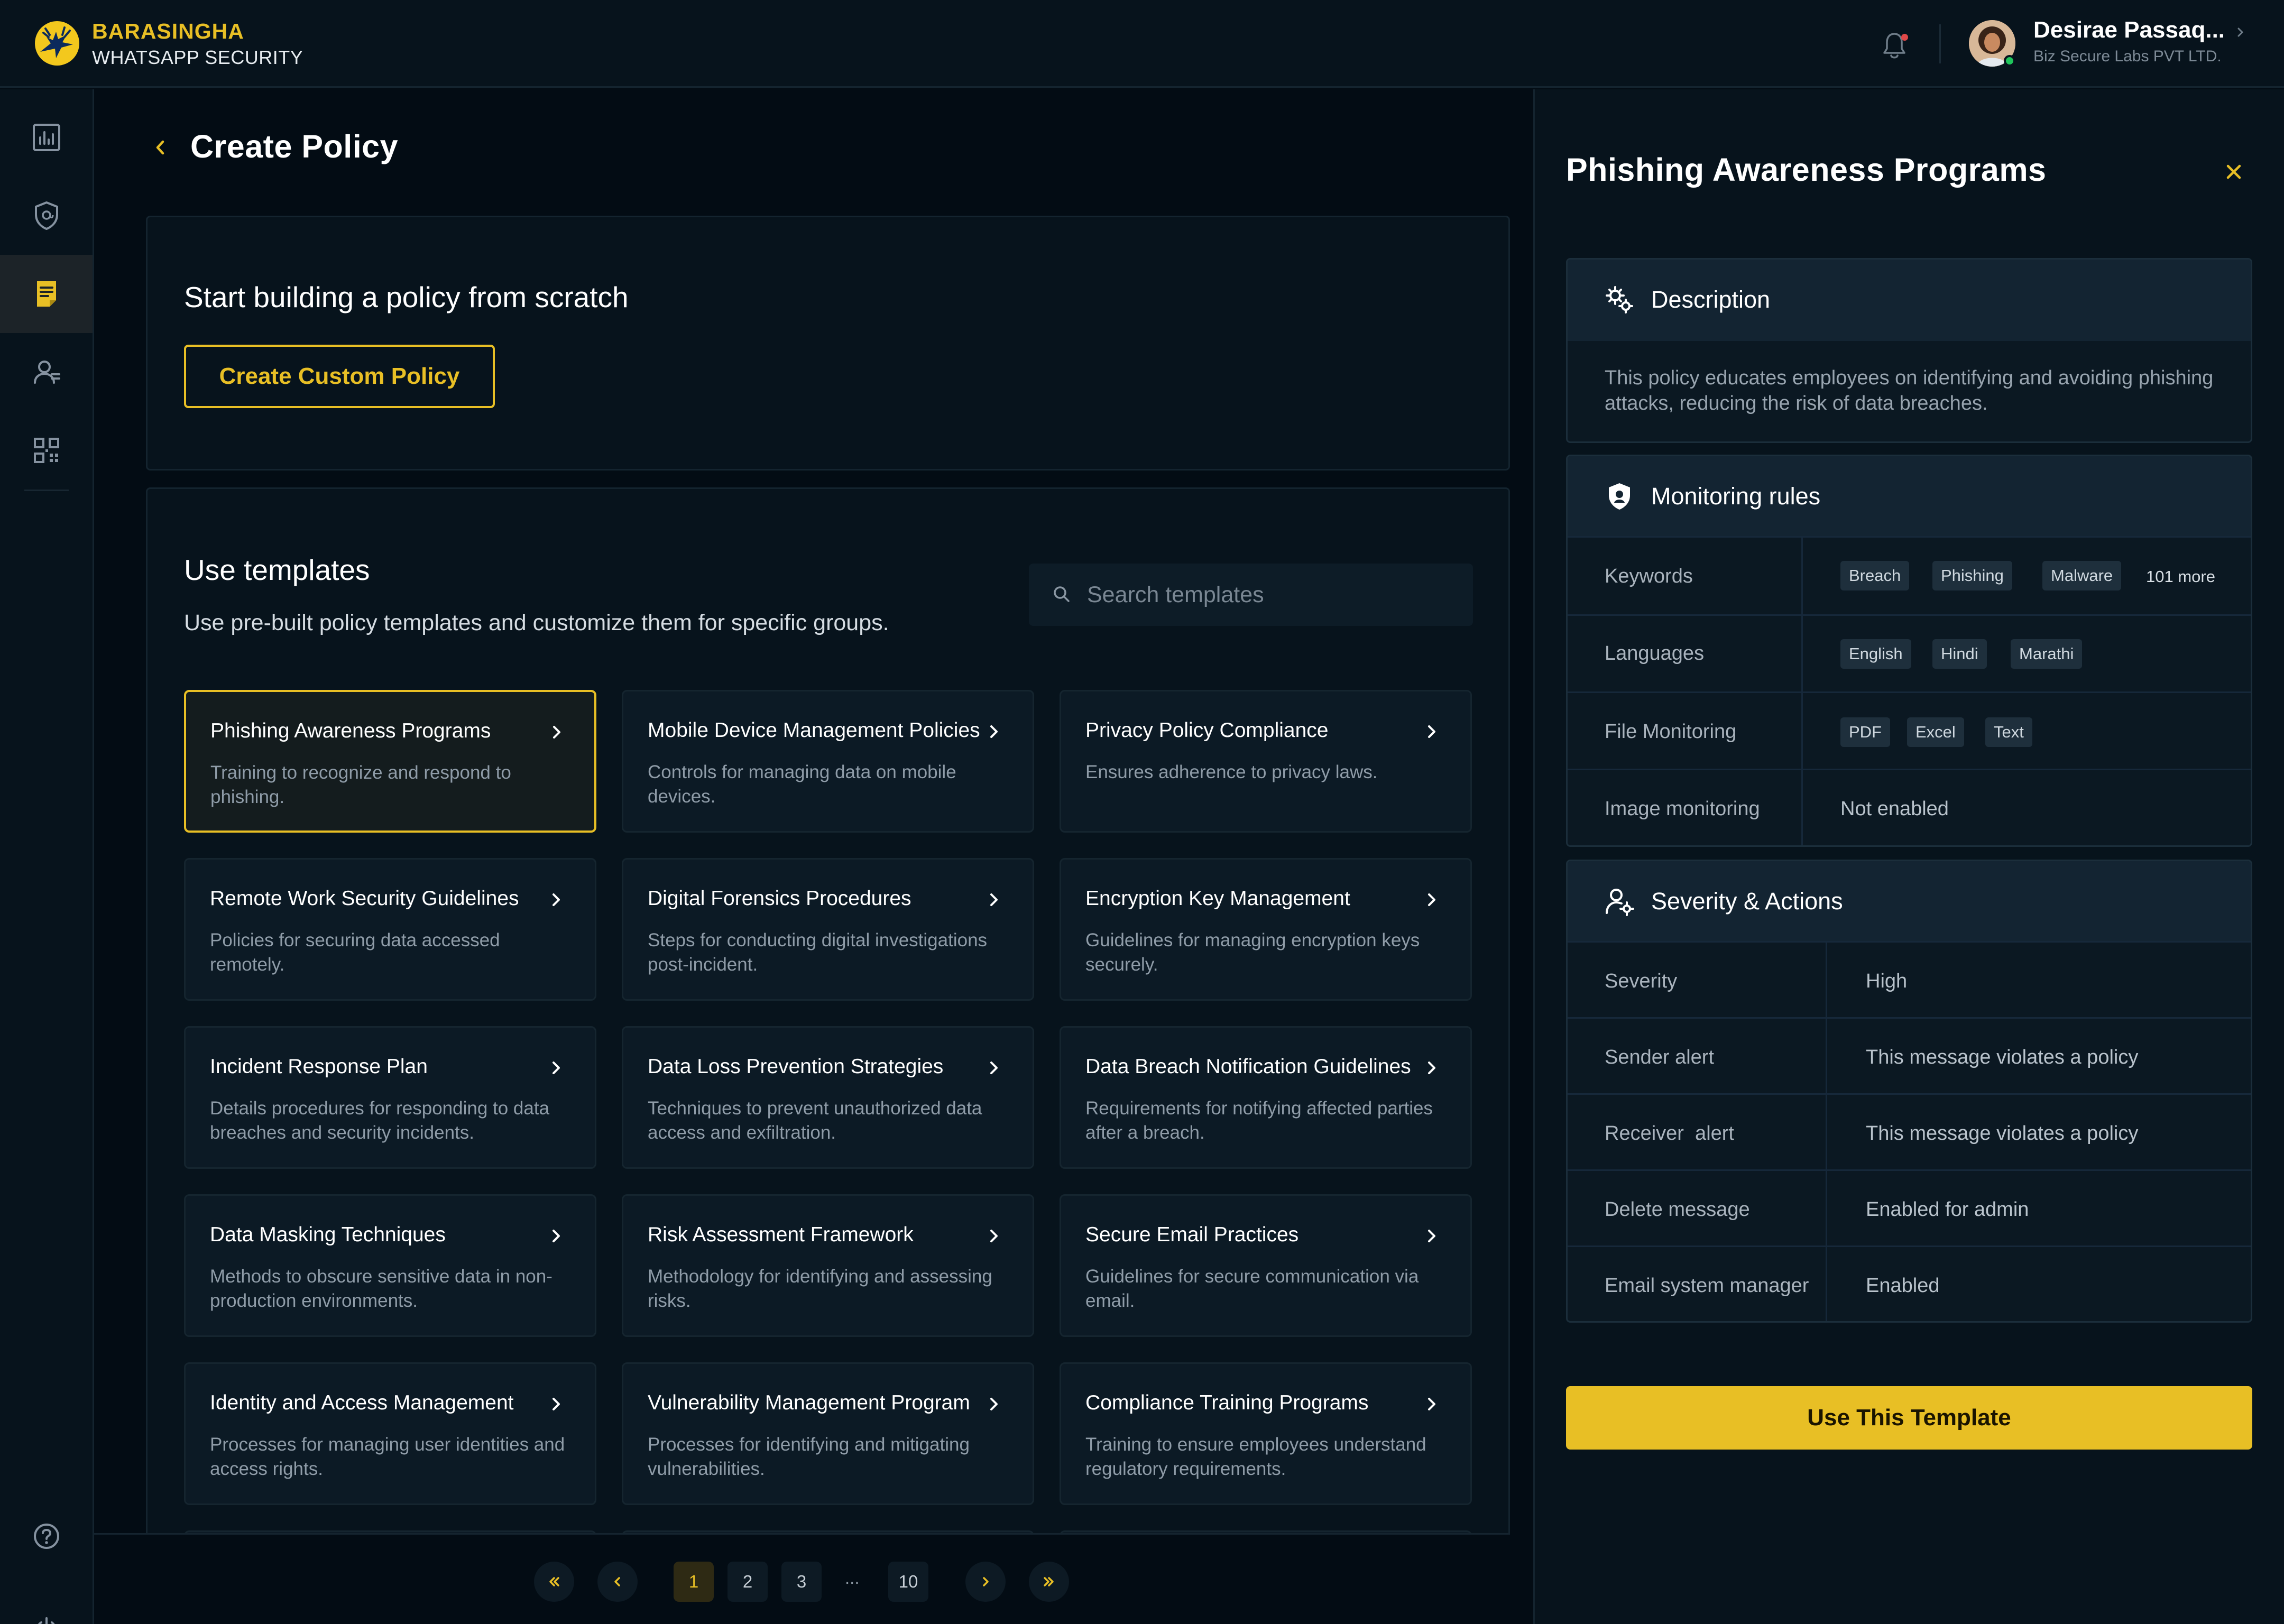  I want to click on page-button-3: 3, so click(801, 1582).